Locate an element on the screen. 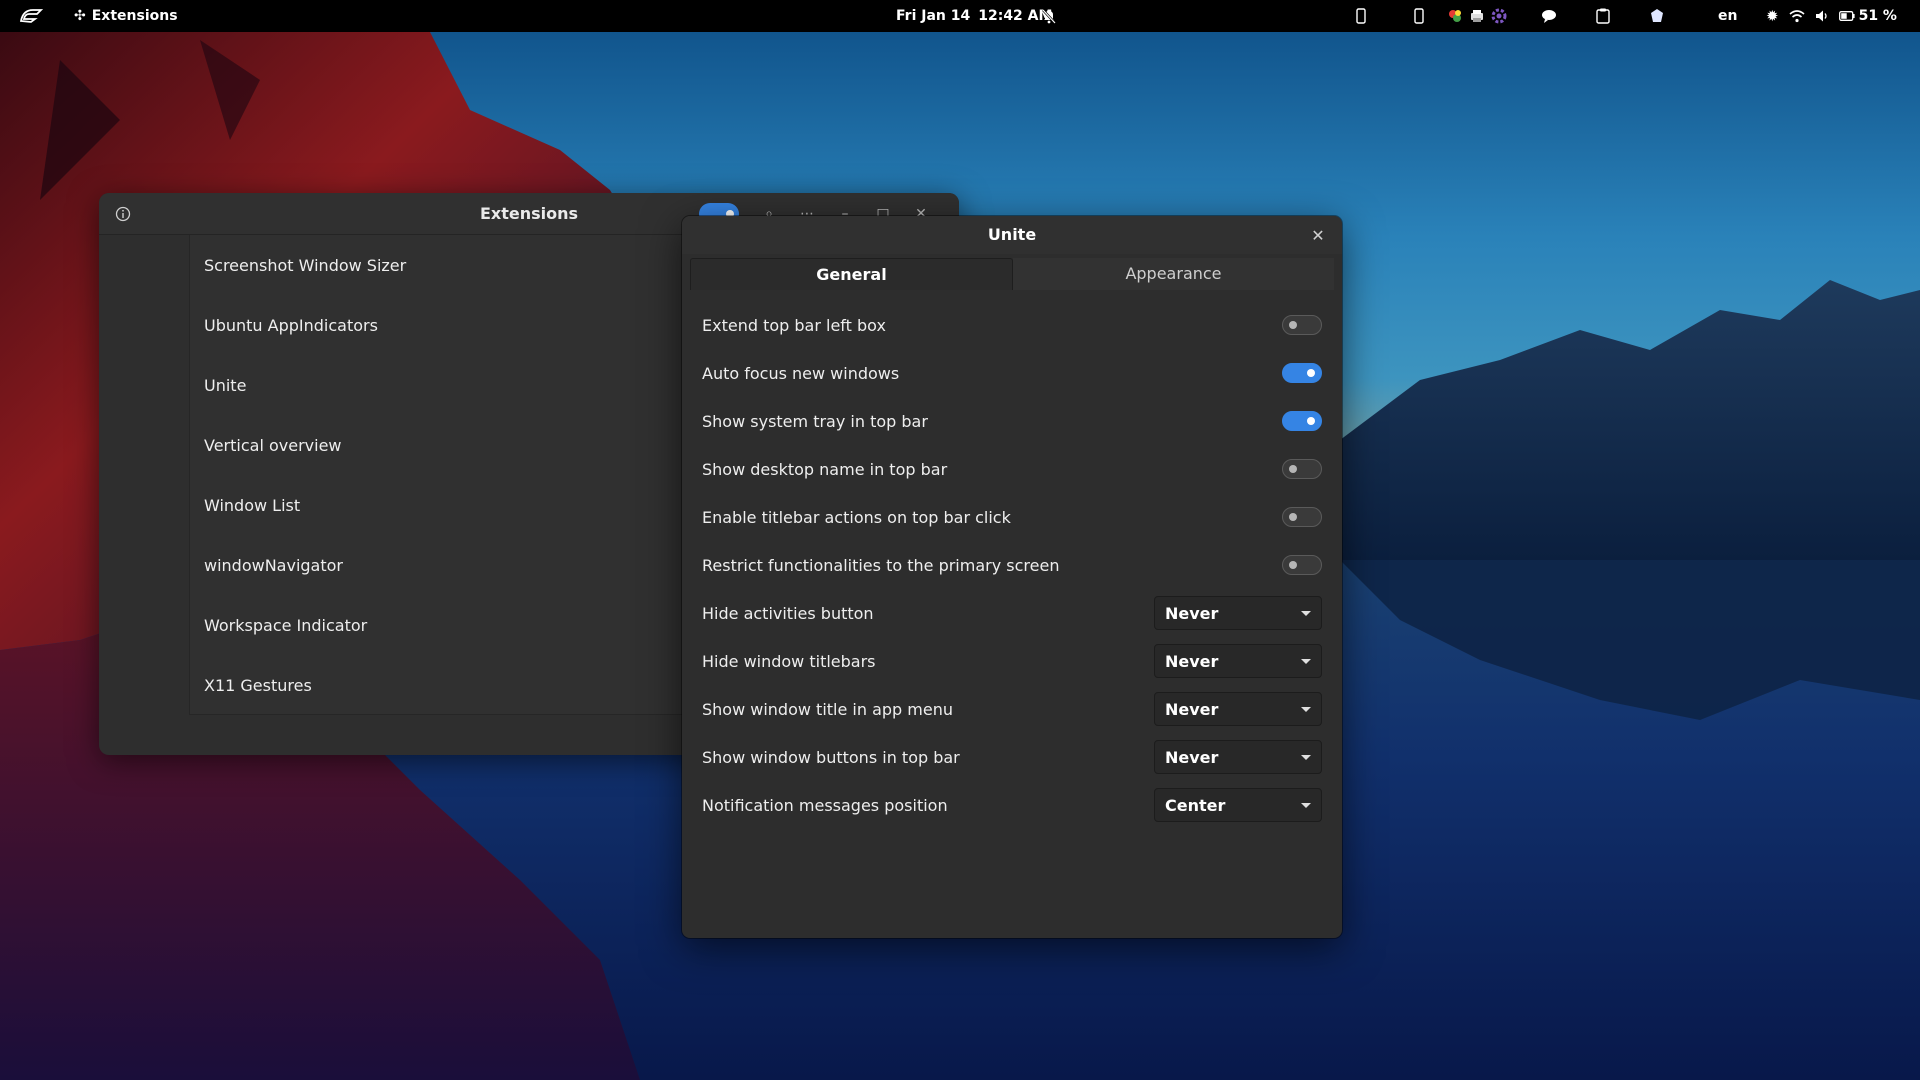  dialog-title: Unite is located at coordinates (1012, 234).